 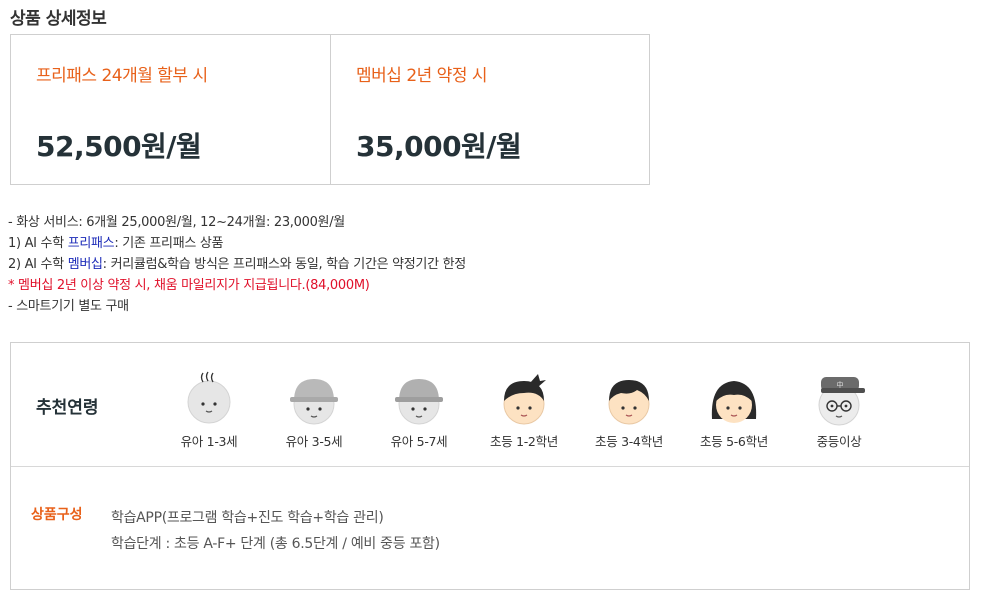 I want to click on composition-app-line: 학습APP(프로그램 학습+진도 학습+학습 관리), so click(x=247, y=518).